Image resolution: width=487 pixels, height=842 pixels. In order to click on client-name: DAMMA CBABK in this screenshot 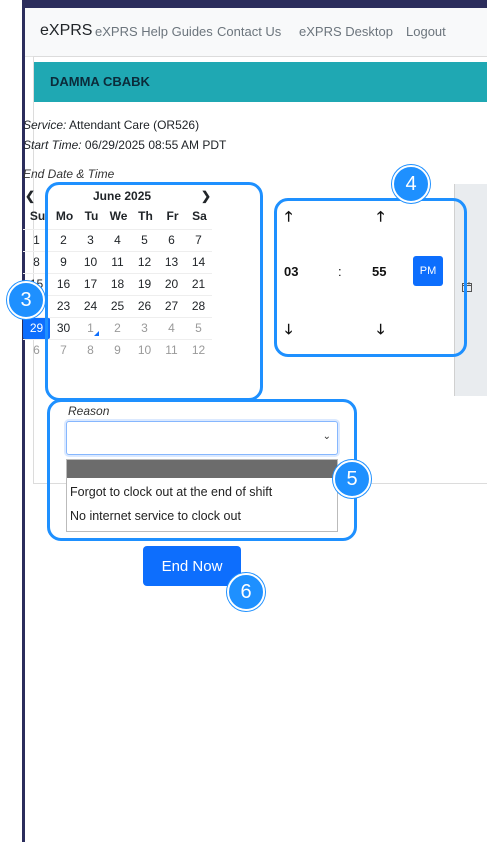, I will do `click(100, 81)`.